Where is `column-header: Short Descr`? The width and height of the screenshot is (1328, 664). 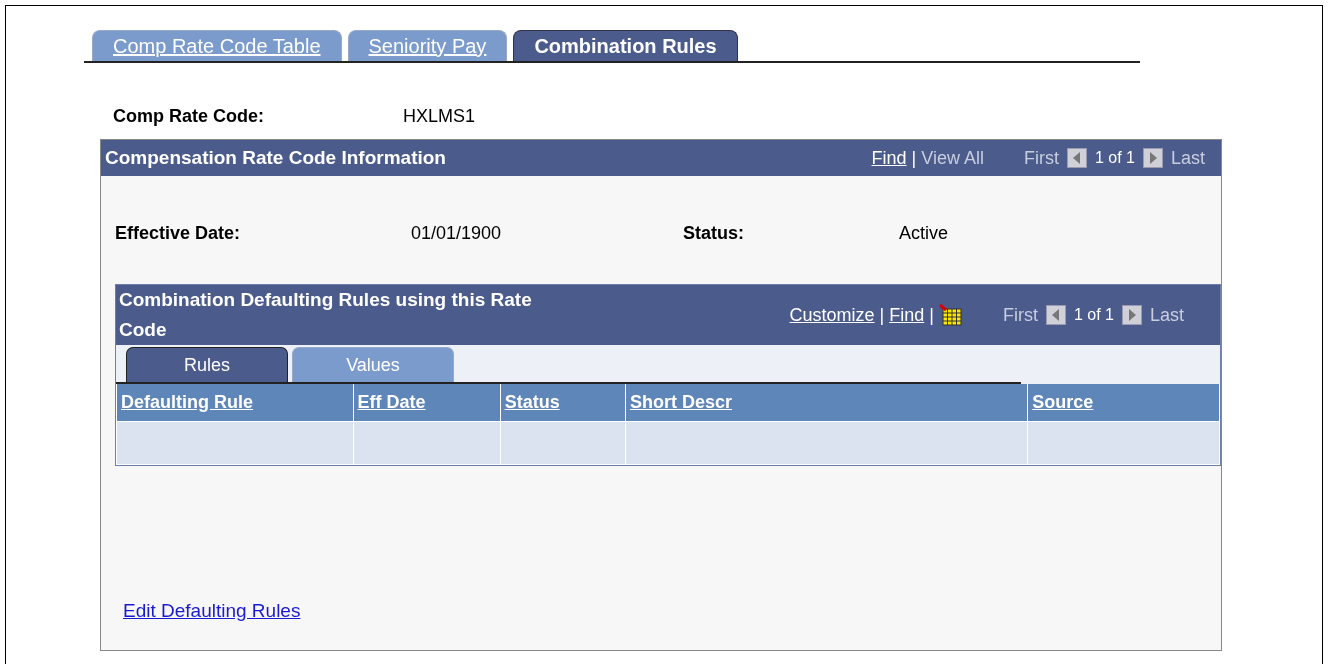 column-header: Short Descr is located at coordinates (826, 403).